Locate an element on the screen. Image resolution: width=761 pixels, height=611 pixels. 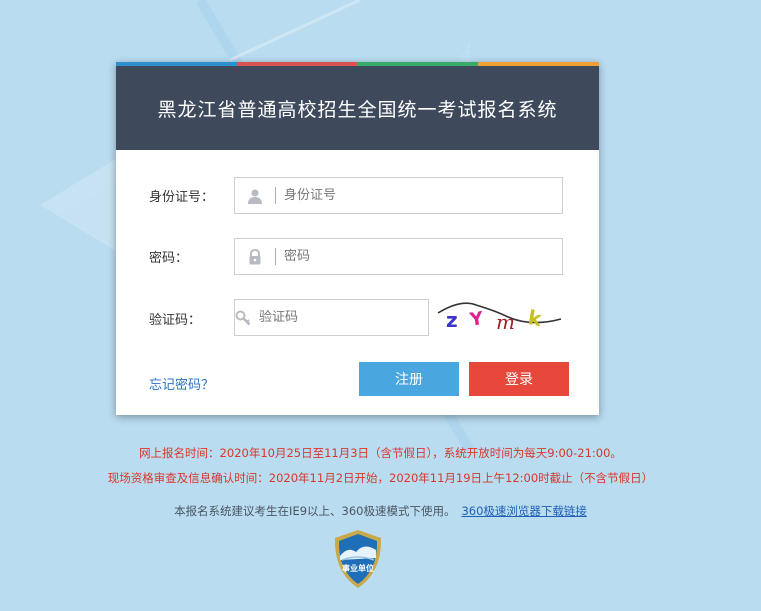
captcha-char: m is located at coordinates (505, 321).